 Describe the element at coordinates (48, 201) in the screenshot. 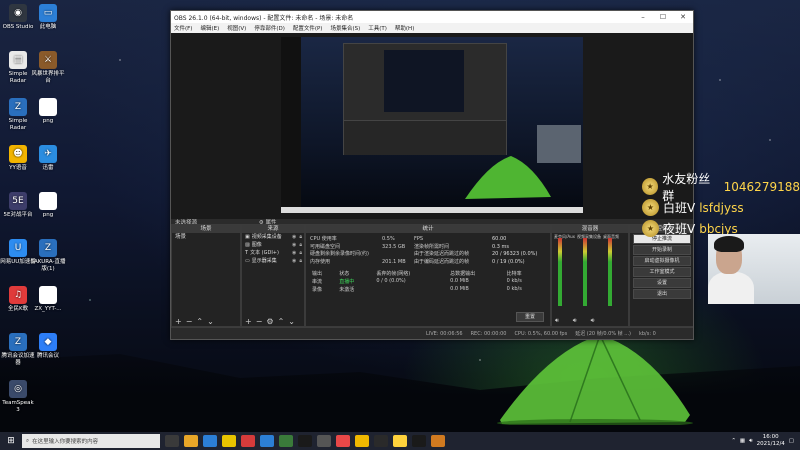

I see `image-file-icon` at that location.